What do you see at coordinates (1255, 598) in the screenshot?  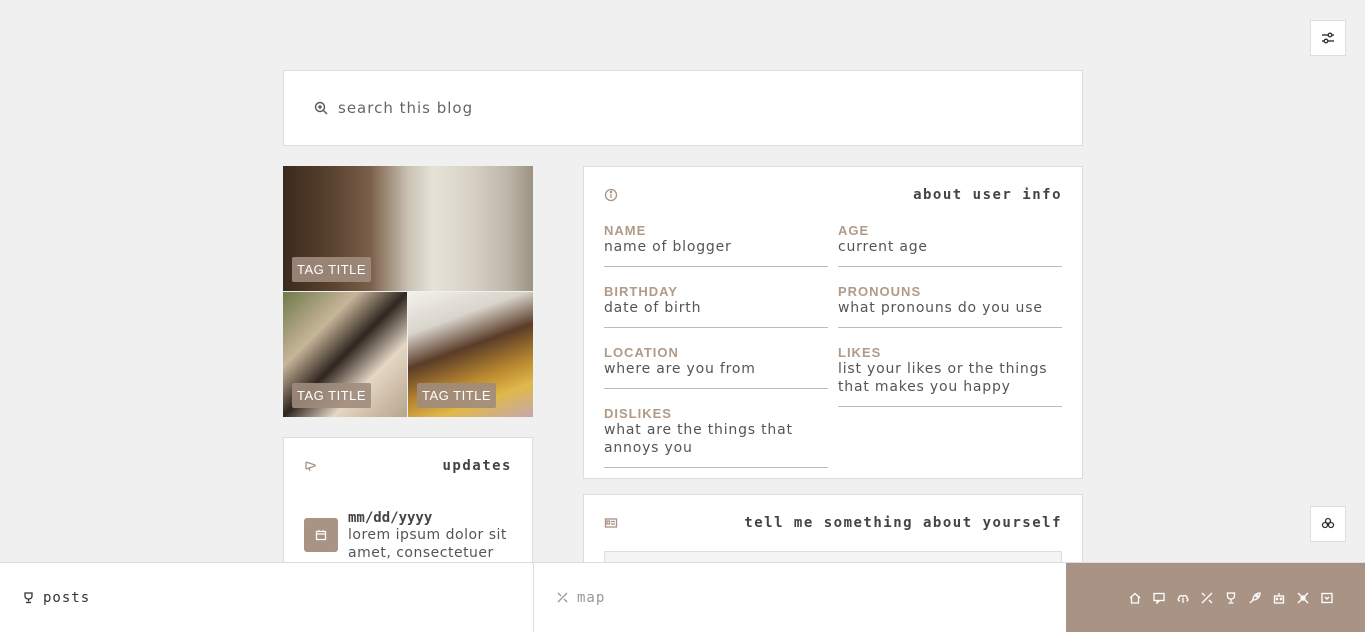 I see `rocket-icon` at bounding box center [1255, 598].